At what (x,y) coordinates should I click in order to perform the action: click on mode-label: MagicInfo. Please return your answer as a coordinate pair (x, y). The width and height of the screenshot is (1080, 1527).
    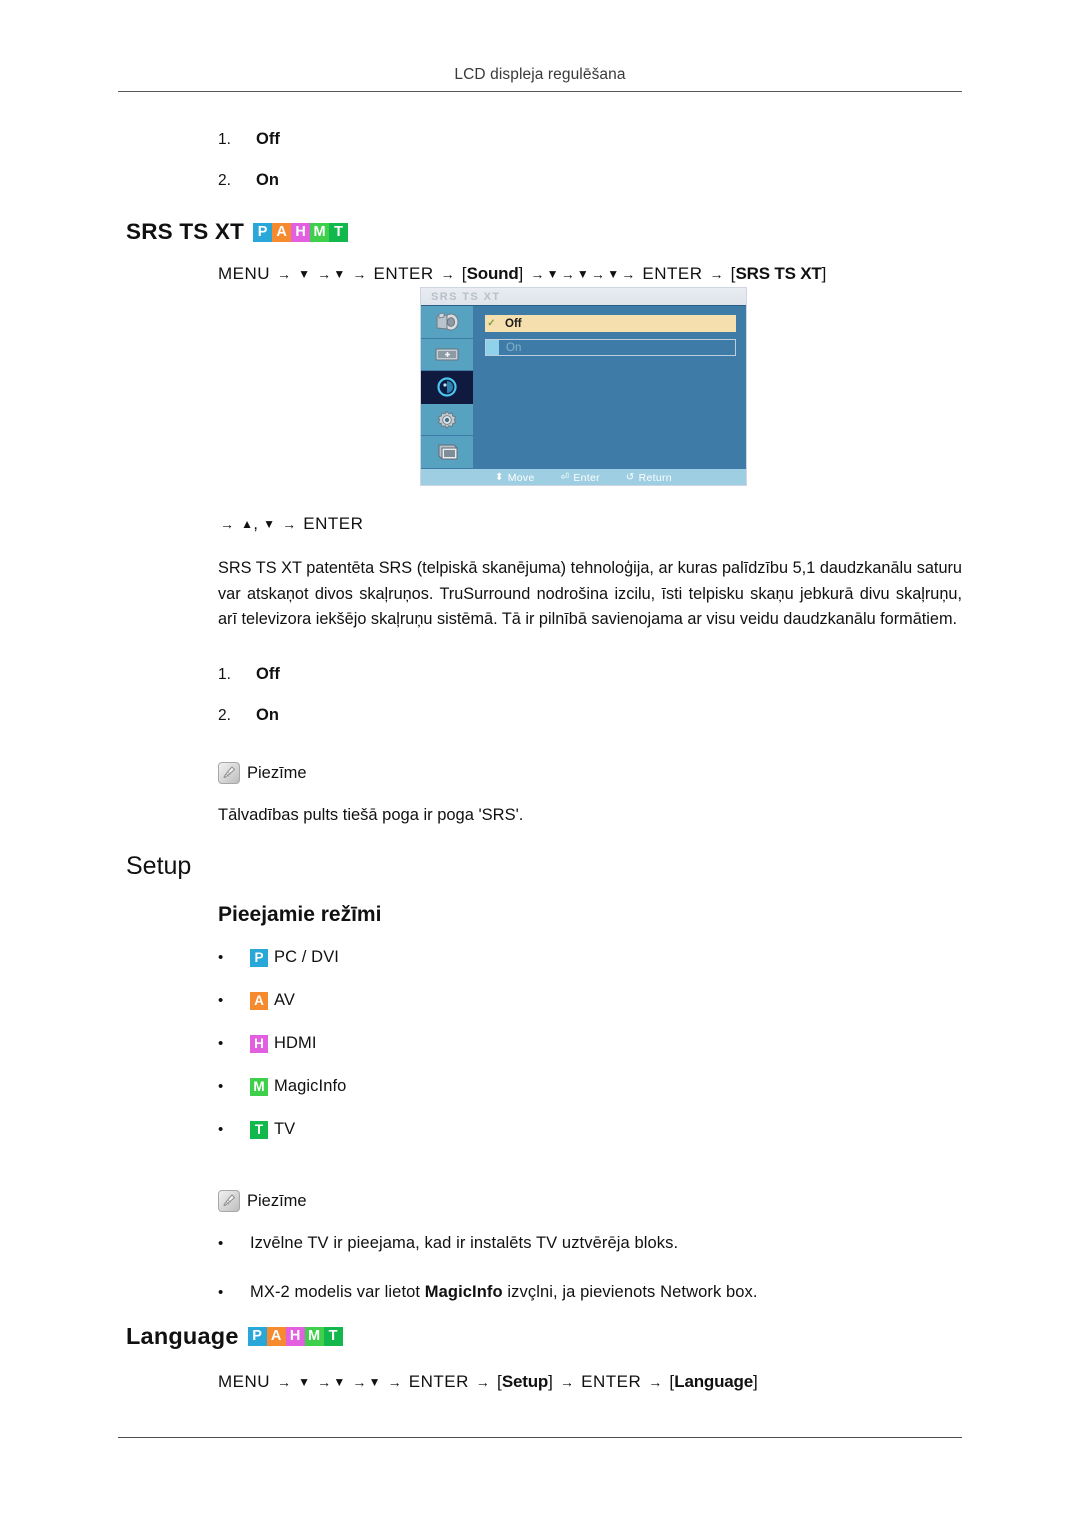
    Looking at the image, I should click on (310, 1086).